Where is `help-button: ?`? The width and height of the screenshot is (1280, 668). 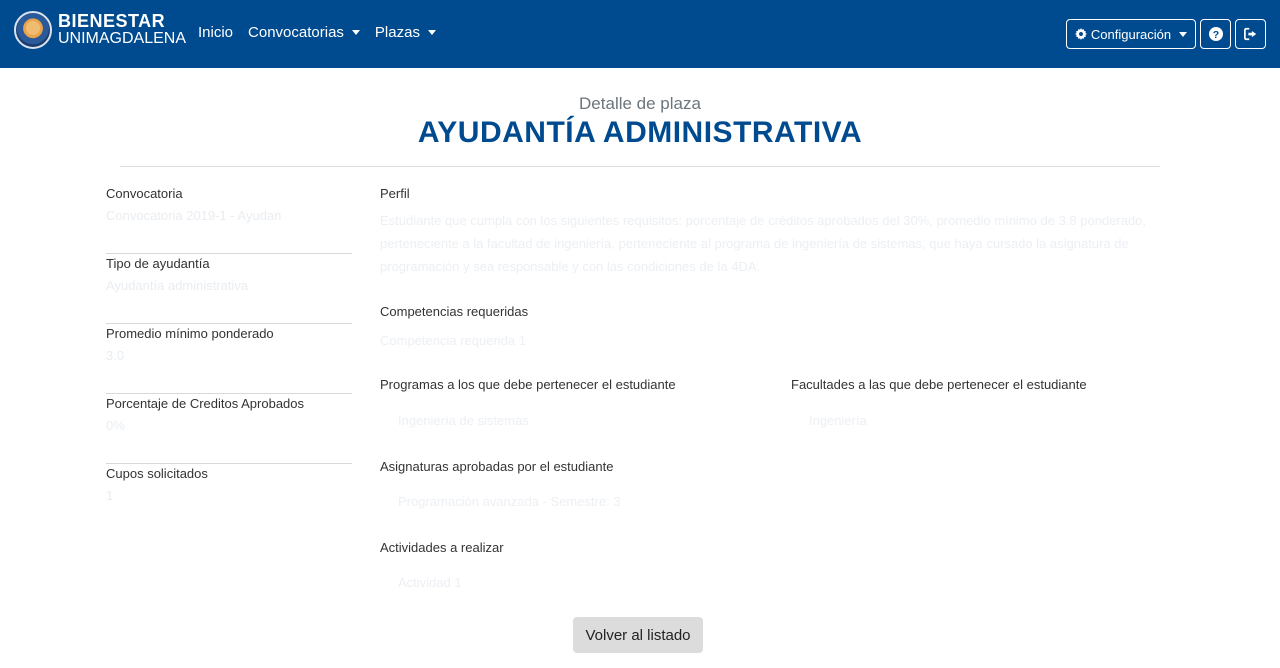
help-button: ? is located at coordinates (1215, 34).